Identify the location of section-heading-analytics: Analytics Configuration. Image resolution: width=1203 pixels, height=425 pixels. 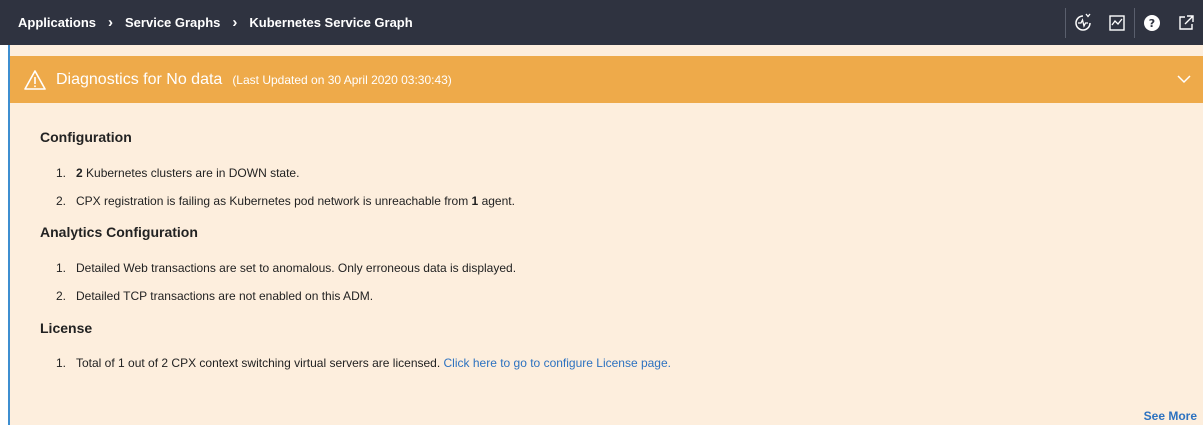
(119, 232).